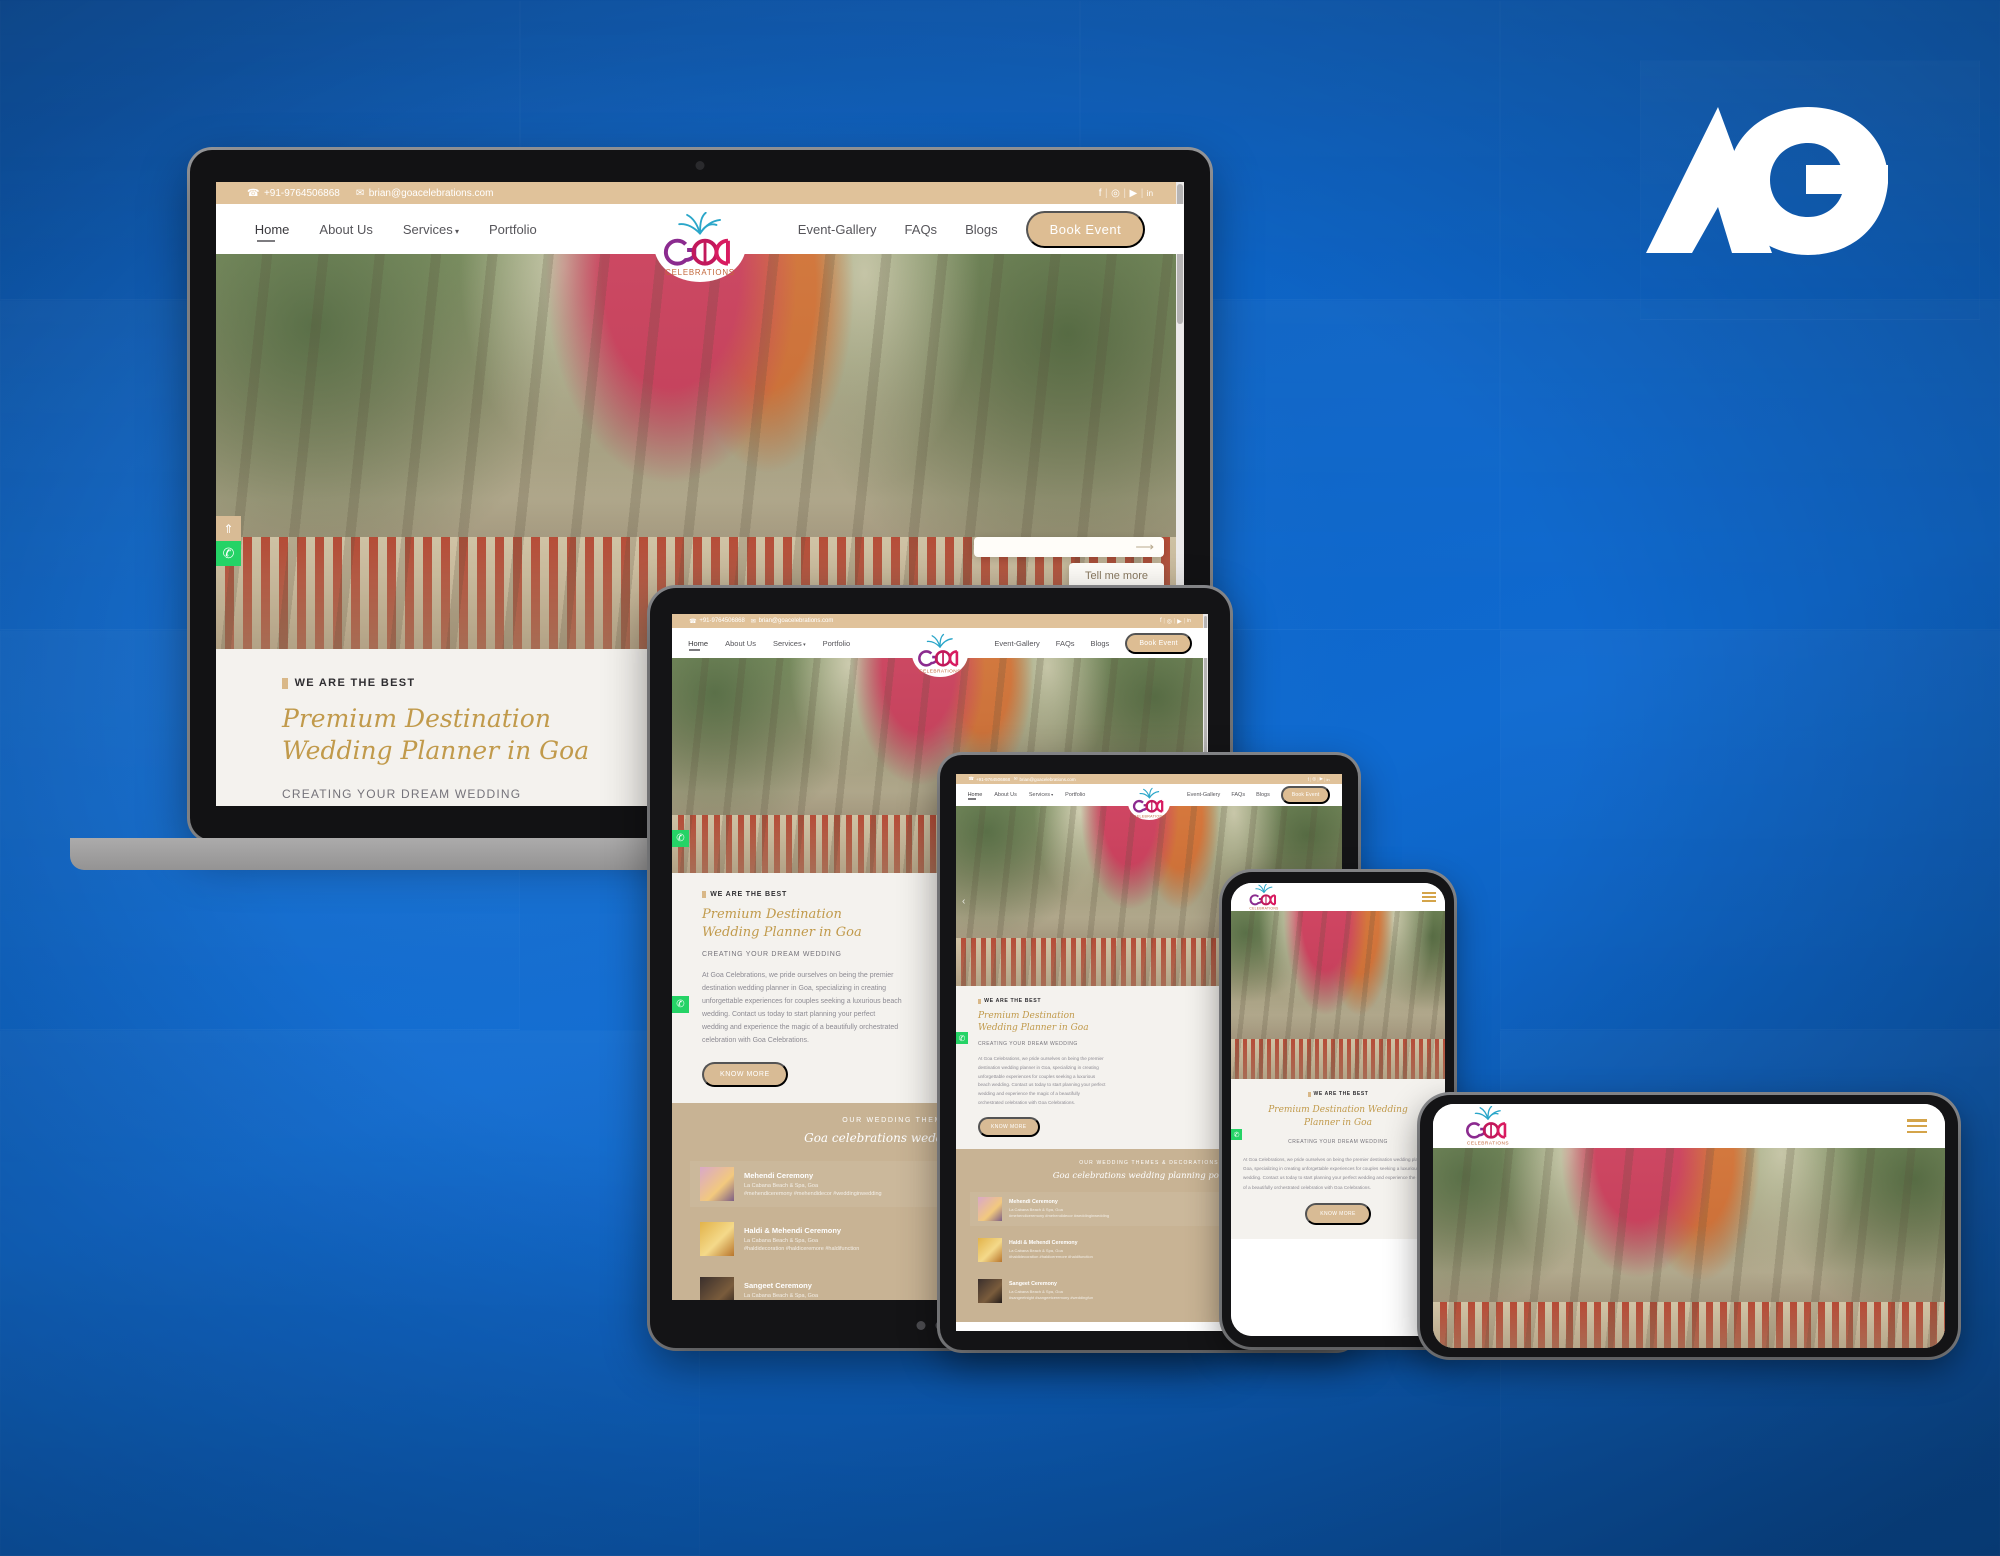 Image resolution: width=2000 pixels, height=1556 pixels. I want to click on envelope-icon: ✉, so click(753, 621).